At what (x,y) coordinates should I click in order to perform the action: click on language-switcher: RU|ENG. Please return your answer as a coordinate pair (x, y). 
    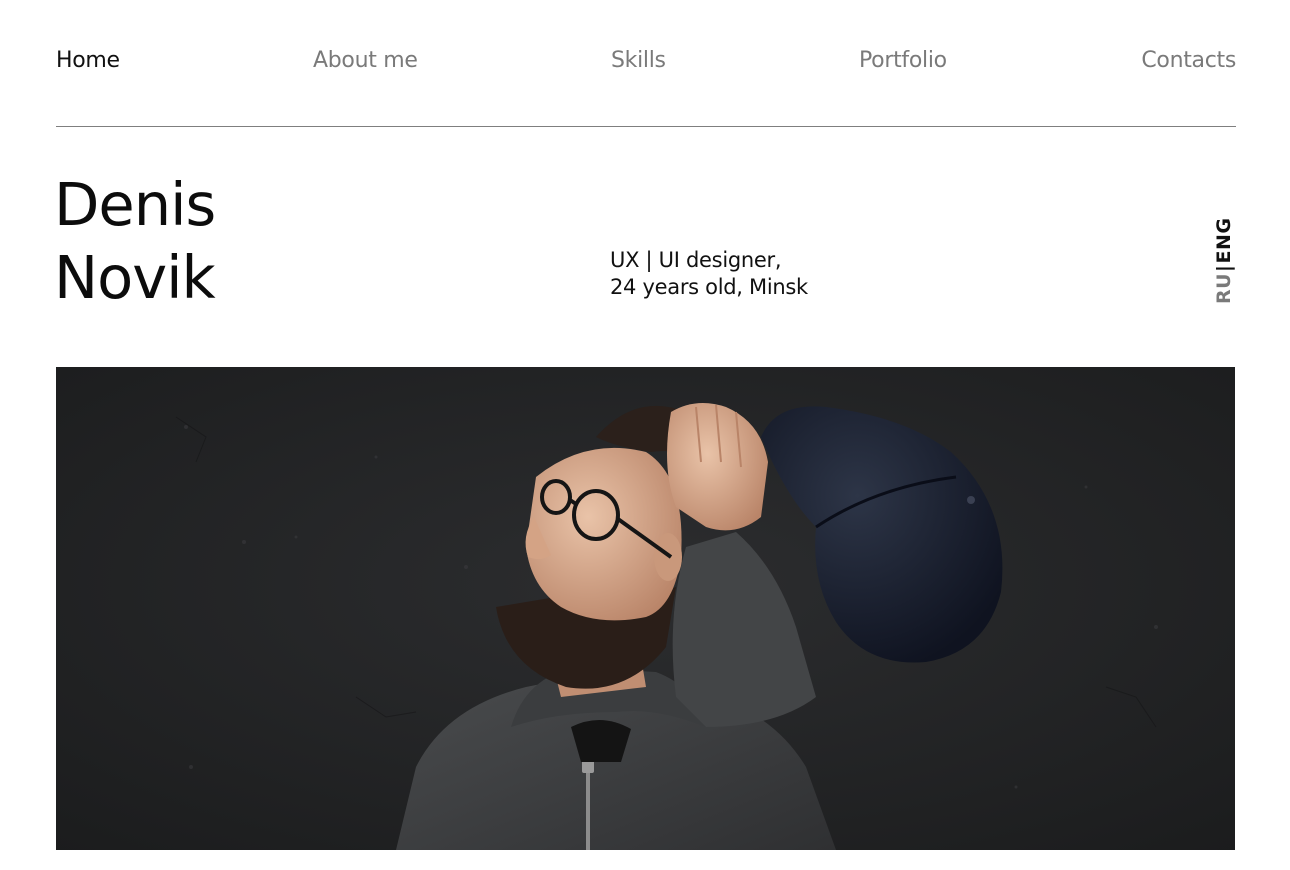
    Looking at the image, I should click on (1224, 261).